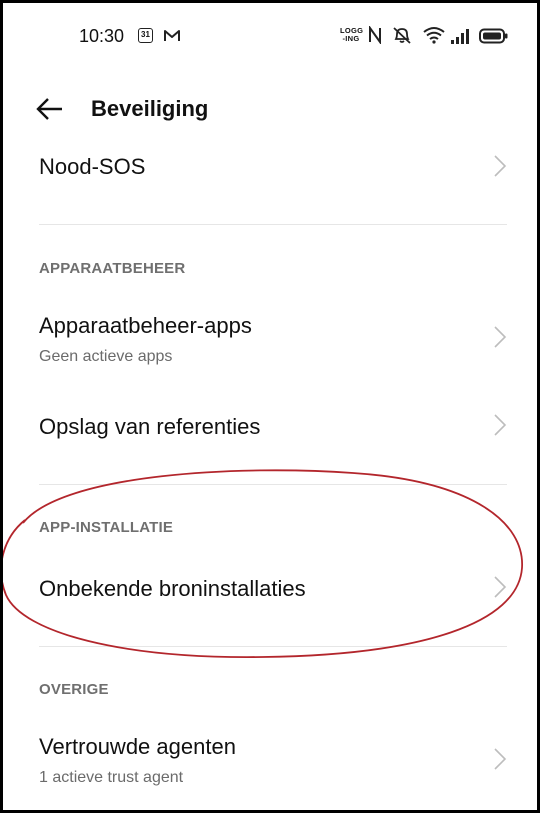 This screenshot has width=540, height=813. What do you see at coordinates (106, 527) in the screenshot?
I see `section-header-app-installatie: APP-INSTALLATIE` at bounding box center [106, 527].